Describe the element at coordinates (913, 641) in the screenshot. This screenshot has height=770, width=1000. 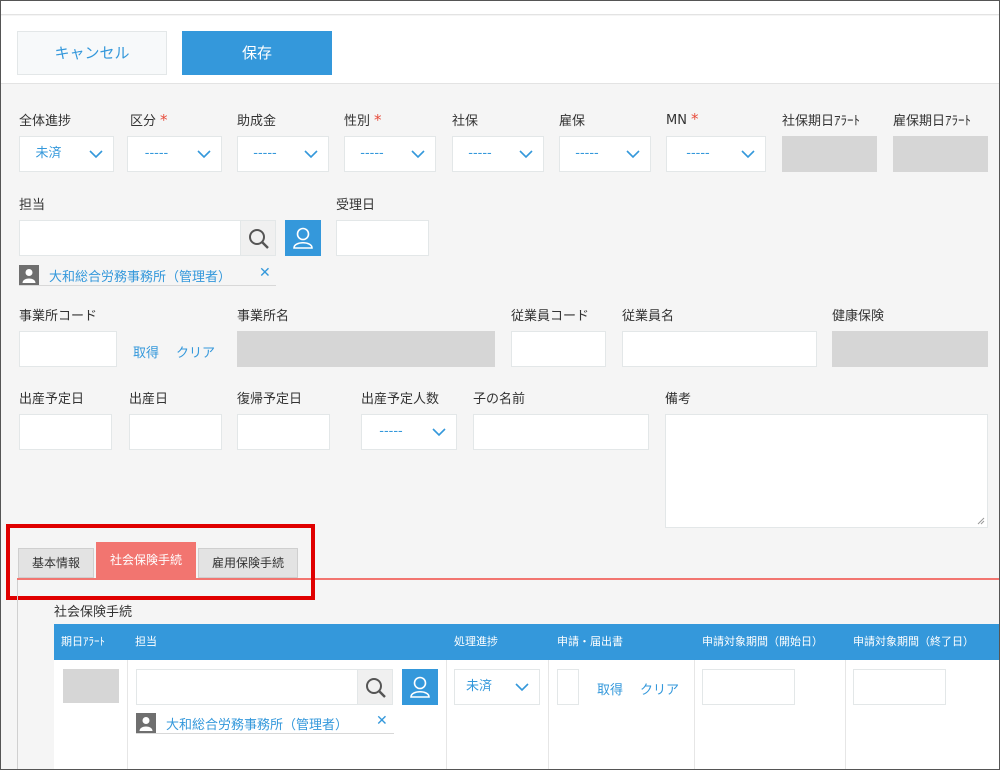
I see `column-header: 申請対象期間（終了日）` at that location.